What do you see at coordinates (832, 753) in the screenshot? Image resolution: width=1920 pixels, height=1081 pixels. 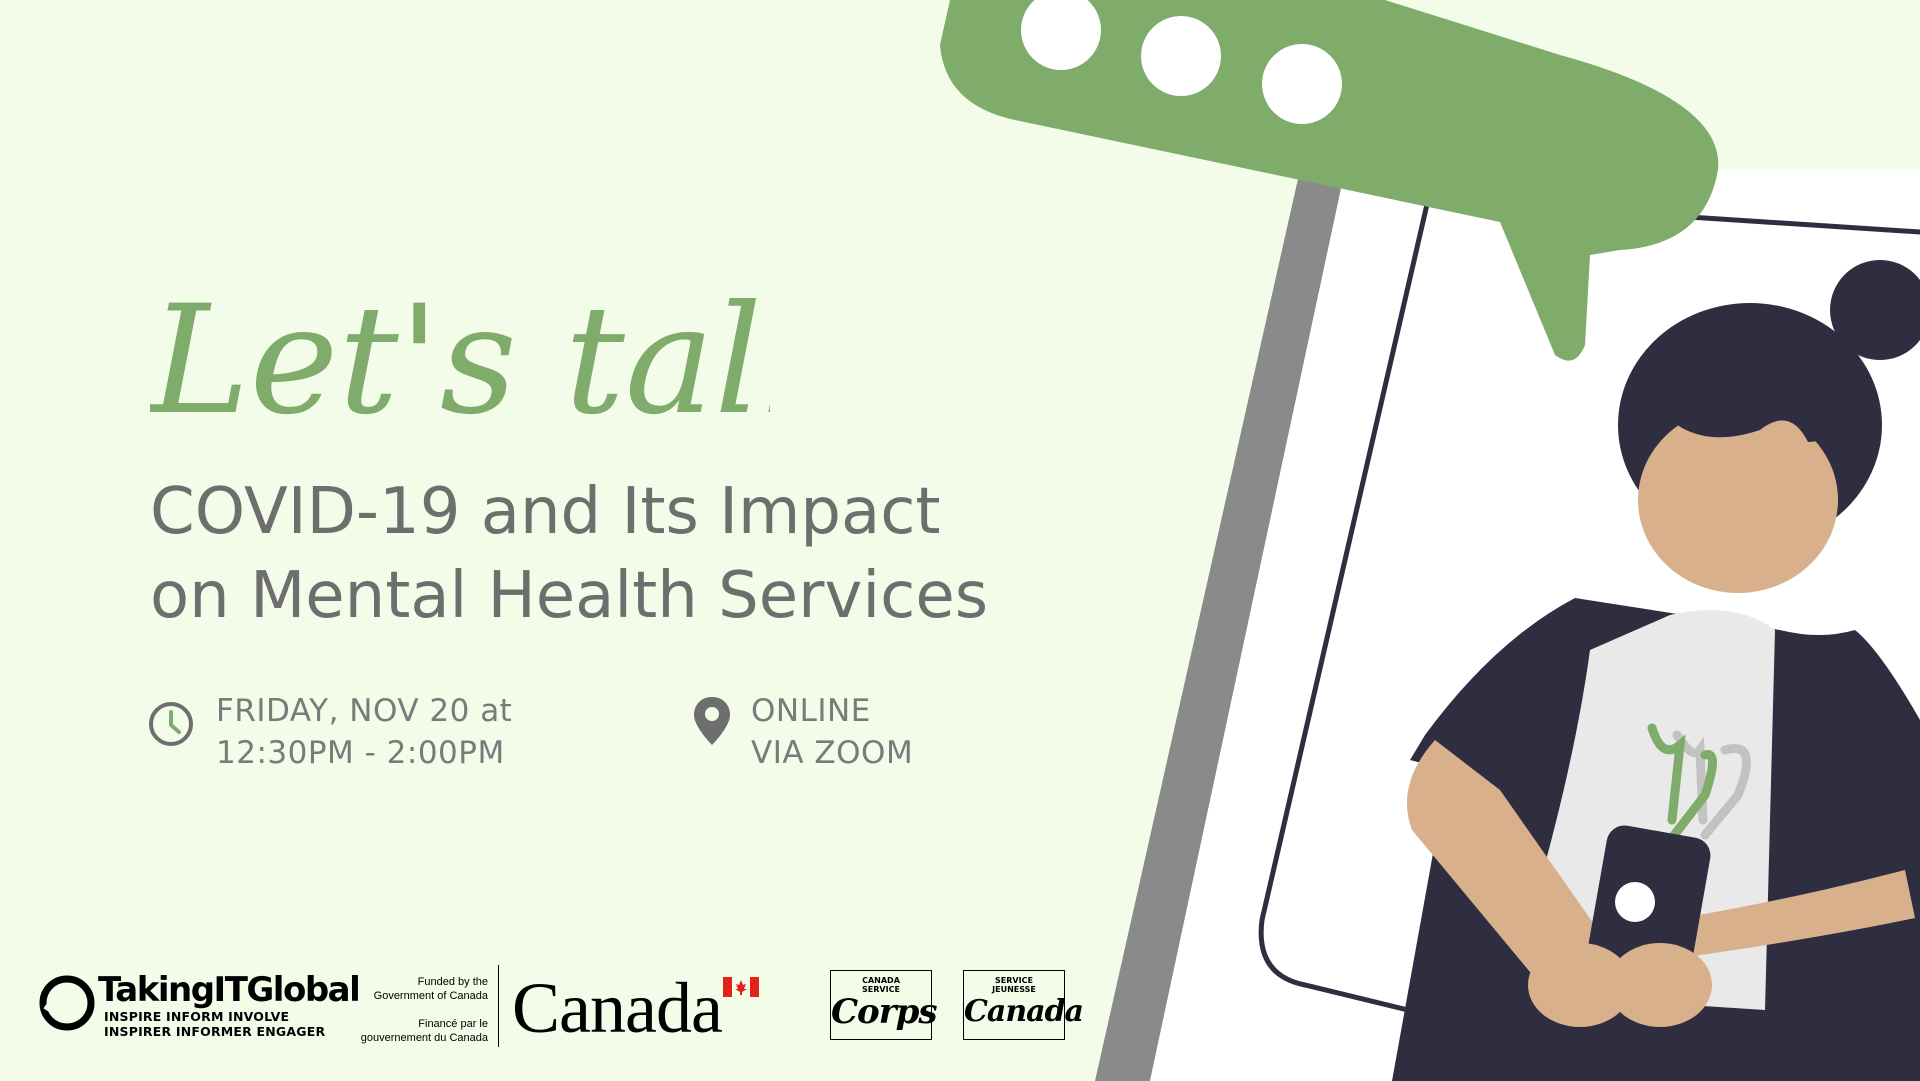 I see `event-location-line2: VIA ZOOM` at bounding box center [832, 753].